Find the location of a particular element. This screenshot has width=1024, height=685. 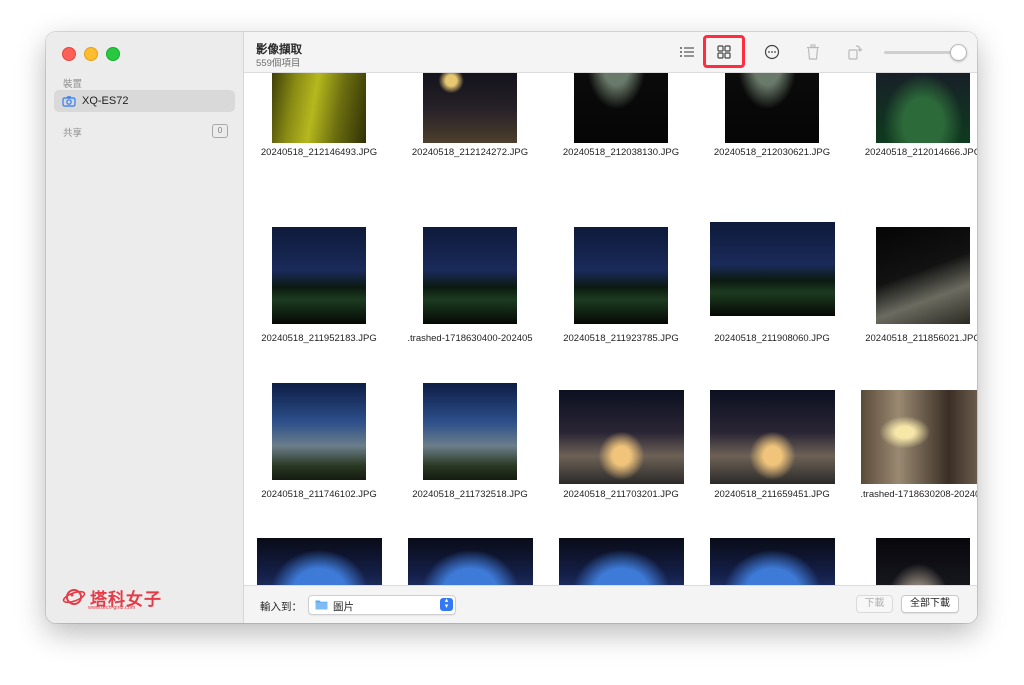

photo-filename: 20240518_211923785.JPG is located at coordinates (621, 338).